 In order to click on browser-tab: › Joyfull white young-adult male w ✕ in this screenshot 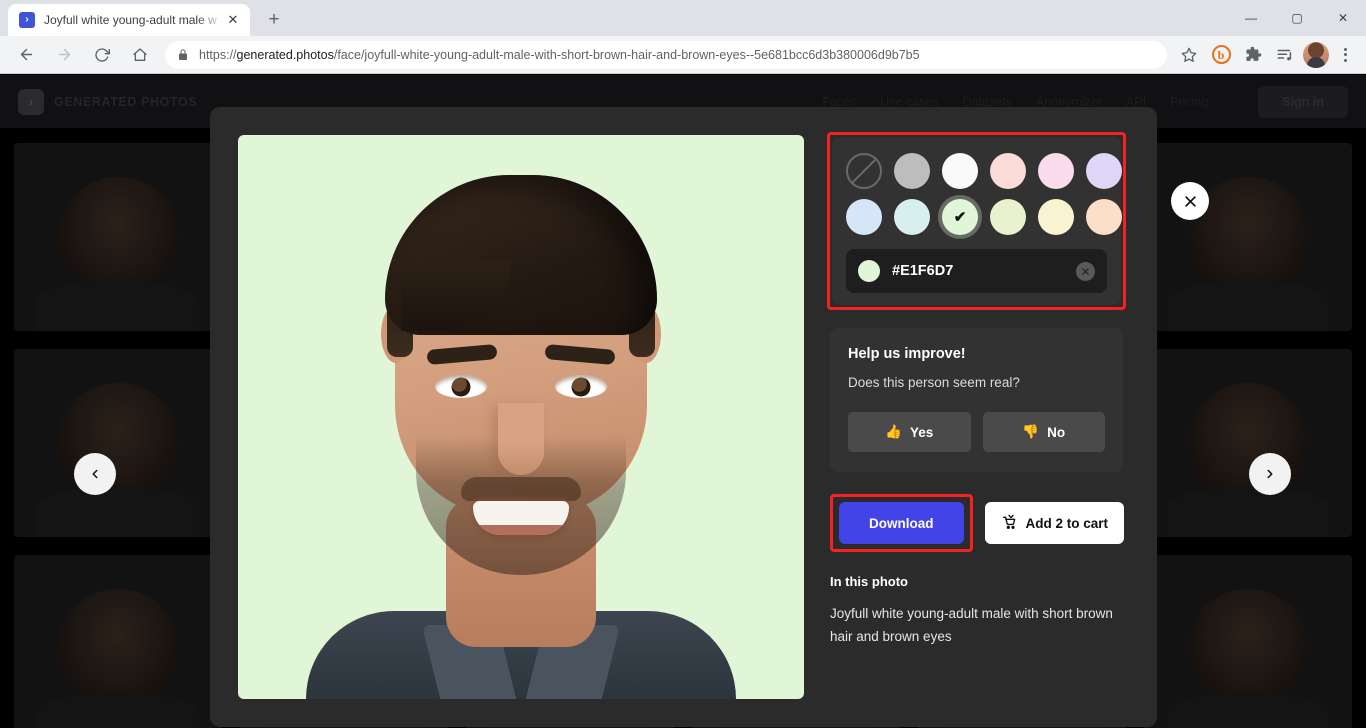, I will do `click(129, 20)`.